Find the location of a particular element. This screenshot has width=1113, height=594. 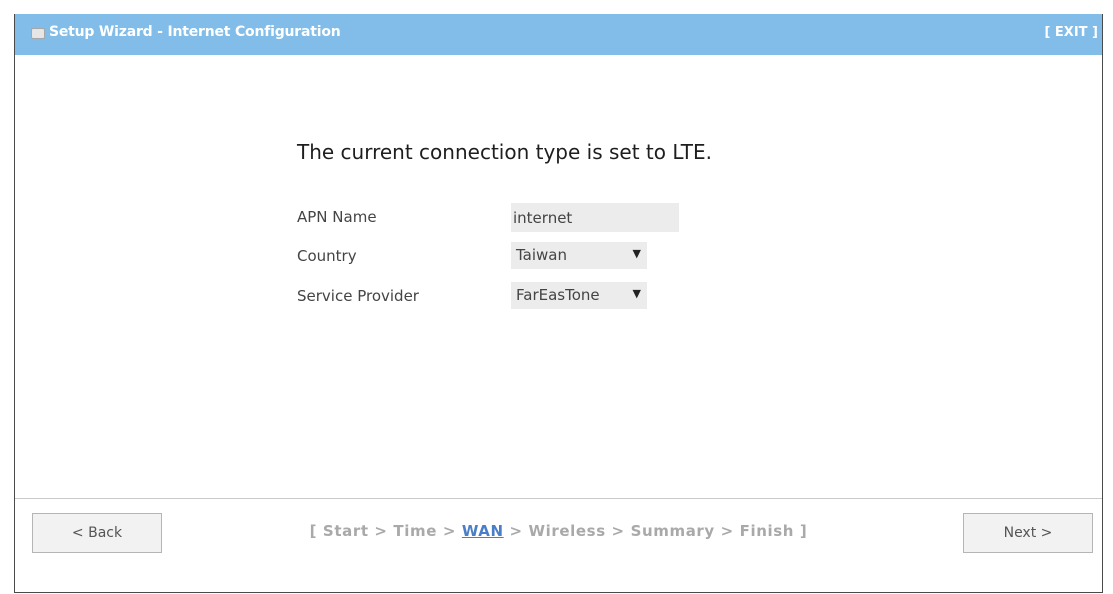

progress-step-time: Time is located at coordinates (415, 531).